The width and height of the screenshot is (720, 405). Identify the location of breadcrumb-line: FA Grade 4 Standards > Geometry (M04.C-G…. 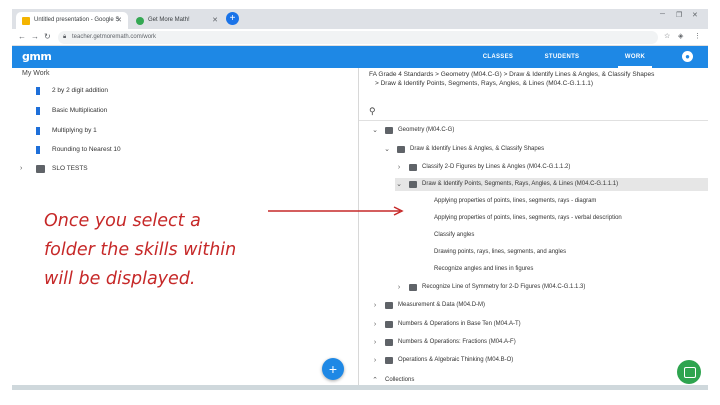
(511, 74).